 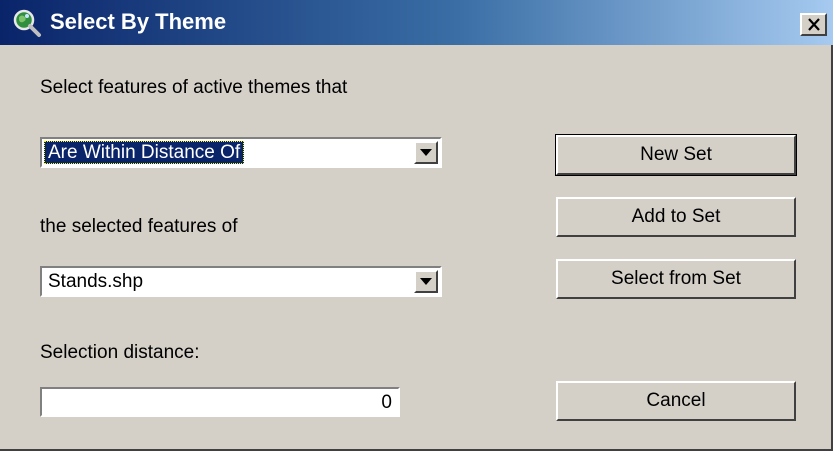 I want to click on add-to-set-button: Add to Set, so click(x=676, y=217).